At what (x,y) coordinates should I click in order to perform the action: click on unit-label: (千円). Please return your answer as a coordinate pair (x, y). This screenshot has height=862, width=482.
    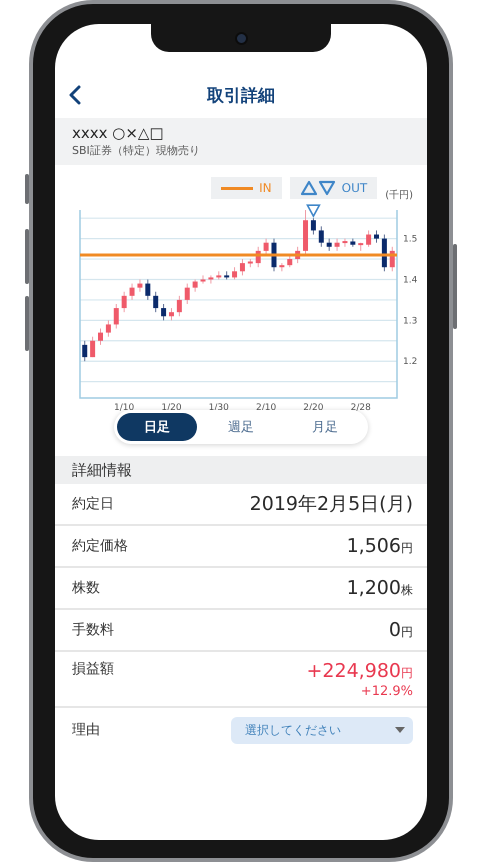
    Looking at the image, I should click on (399, 195).